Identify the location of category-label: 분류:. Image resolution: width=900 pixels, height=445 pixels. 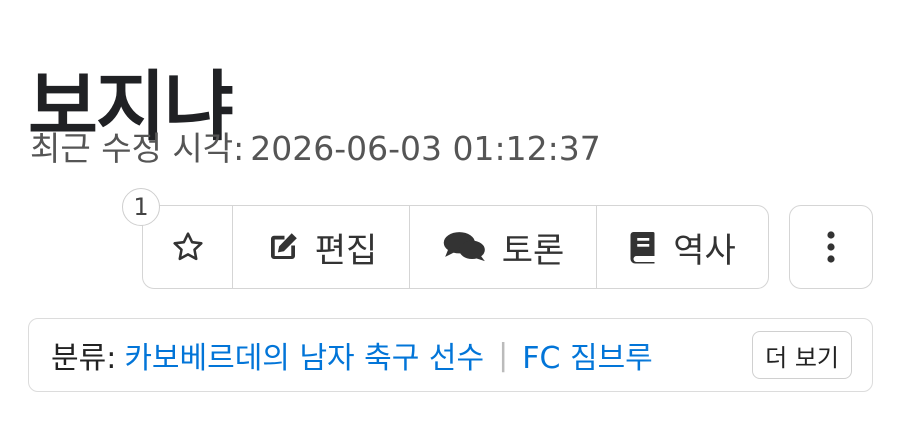
(84, 358).